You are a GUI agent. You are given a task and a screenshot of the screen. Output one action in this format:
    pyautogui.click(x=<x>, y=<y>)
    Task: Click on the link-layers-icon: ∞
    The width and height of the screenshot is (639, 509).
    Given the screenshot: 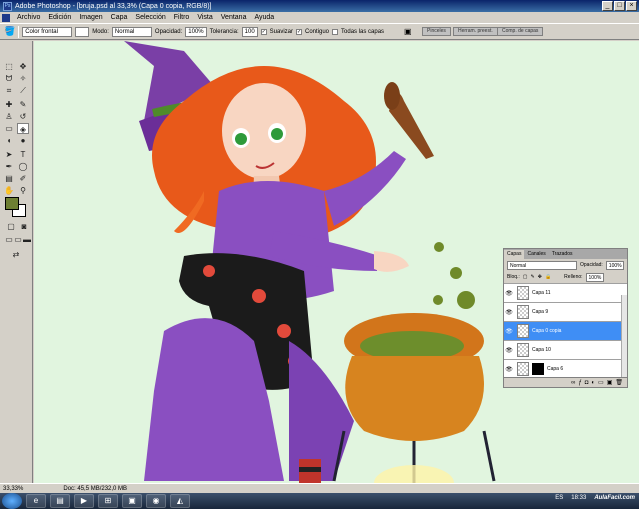 What is the action you would take?
    pyautogui.click(x=573, y=383)
    